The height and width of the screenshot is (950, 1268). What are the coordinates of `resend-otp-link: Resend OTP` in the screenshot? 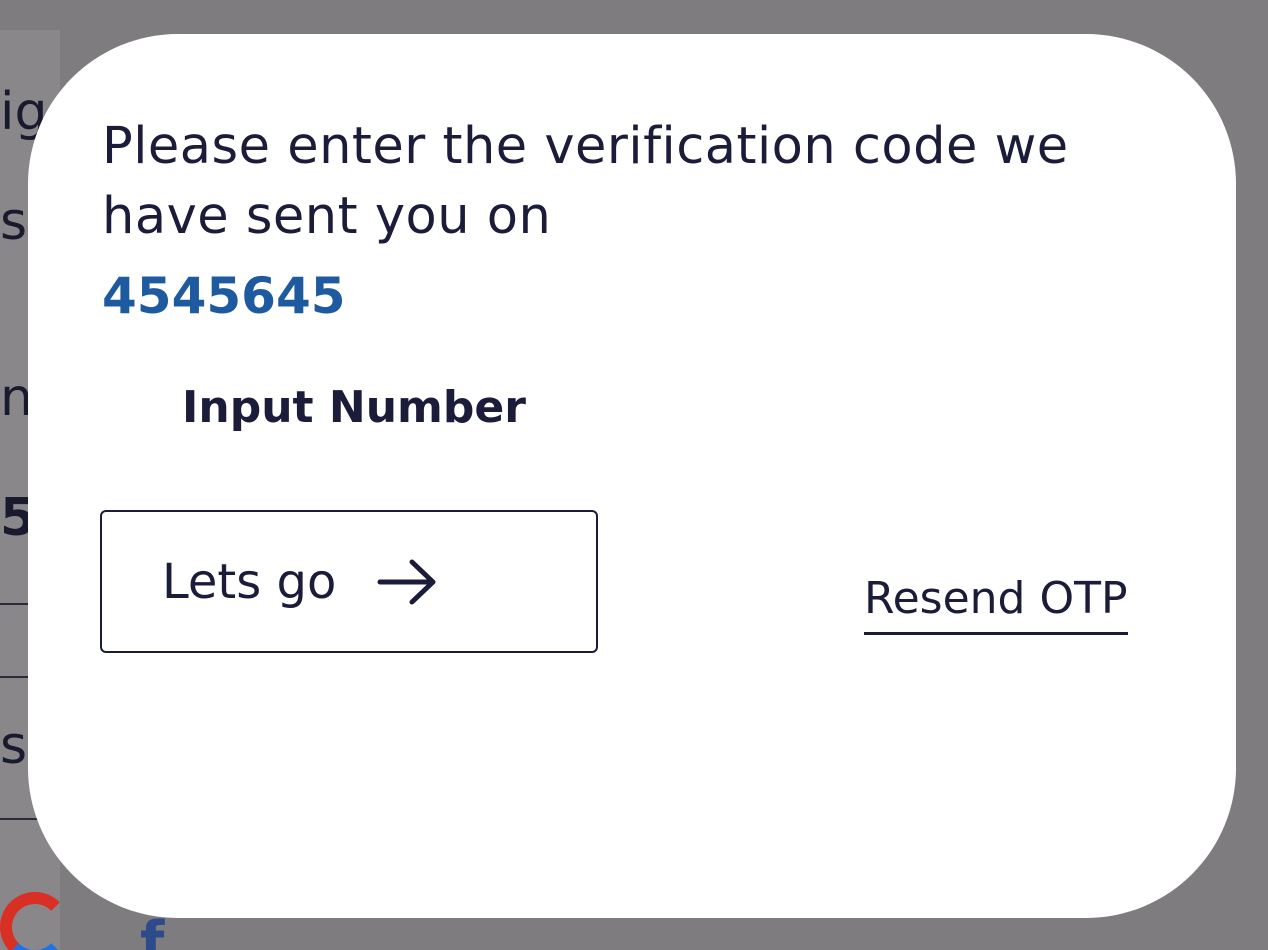 It's located at (996, 602).